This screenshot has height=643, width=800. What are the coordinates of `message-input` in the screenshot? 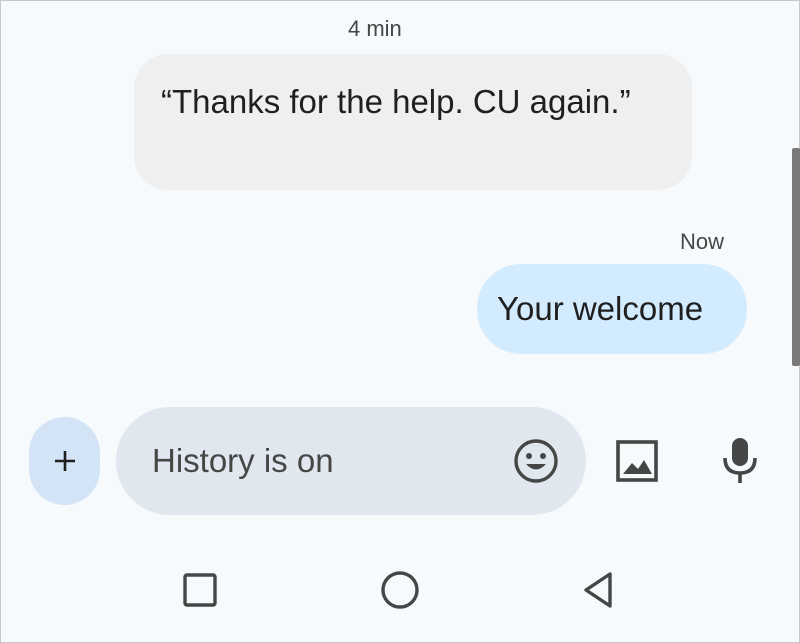 It's located at (317, 461).